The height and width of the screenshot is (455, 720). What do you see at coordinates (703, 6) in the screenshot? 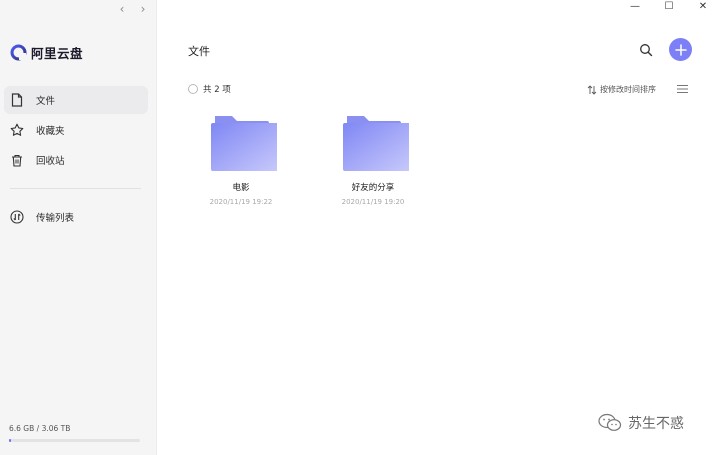
I see `close-icon: ✕` at bounding box center [703, 6].